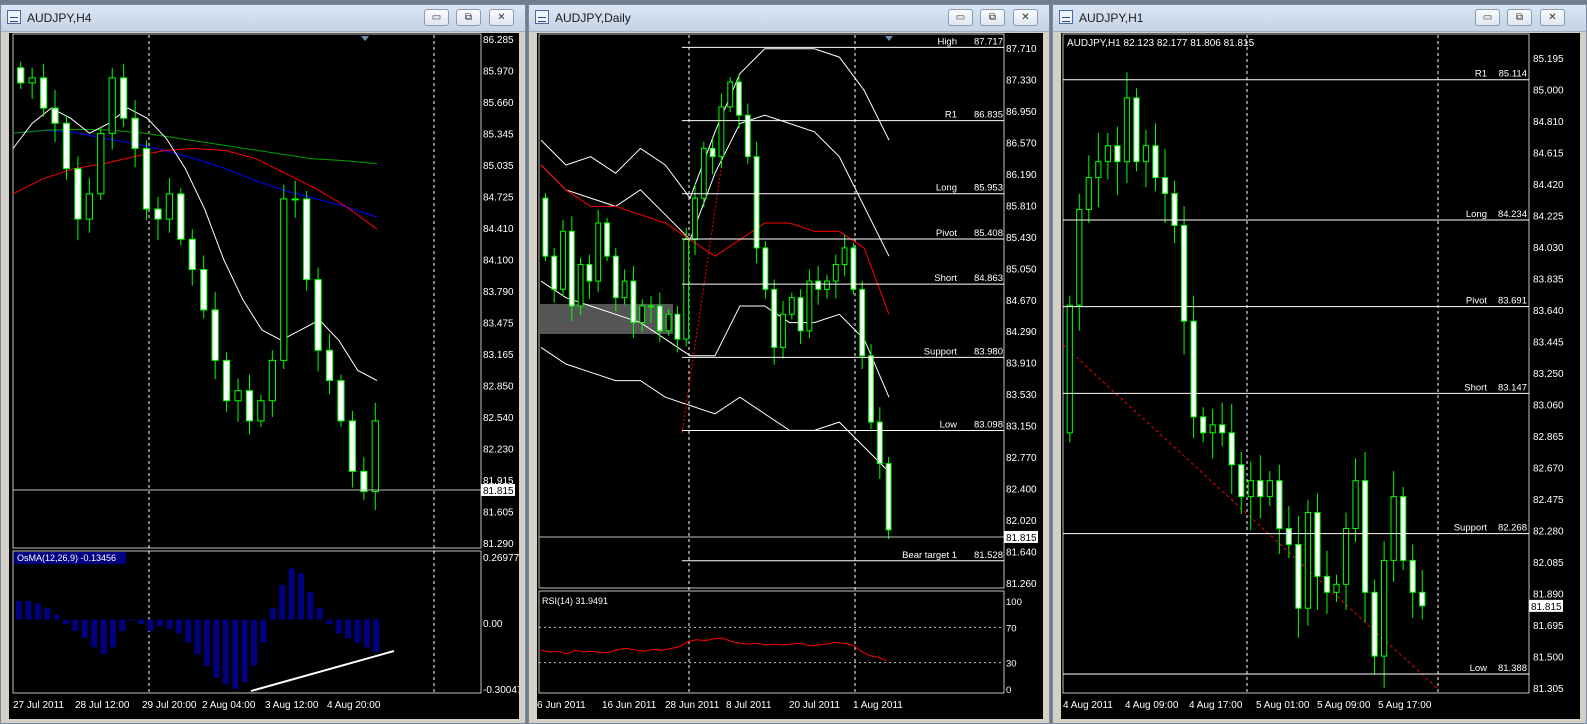 The width and height of the screenshot is (1587, 724). What do you see at coordinates (1021, 395) in the screenshot?
I see `y-axis-label: 83.530` at bounding box center [1021, 395].